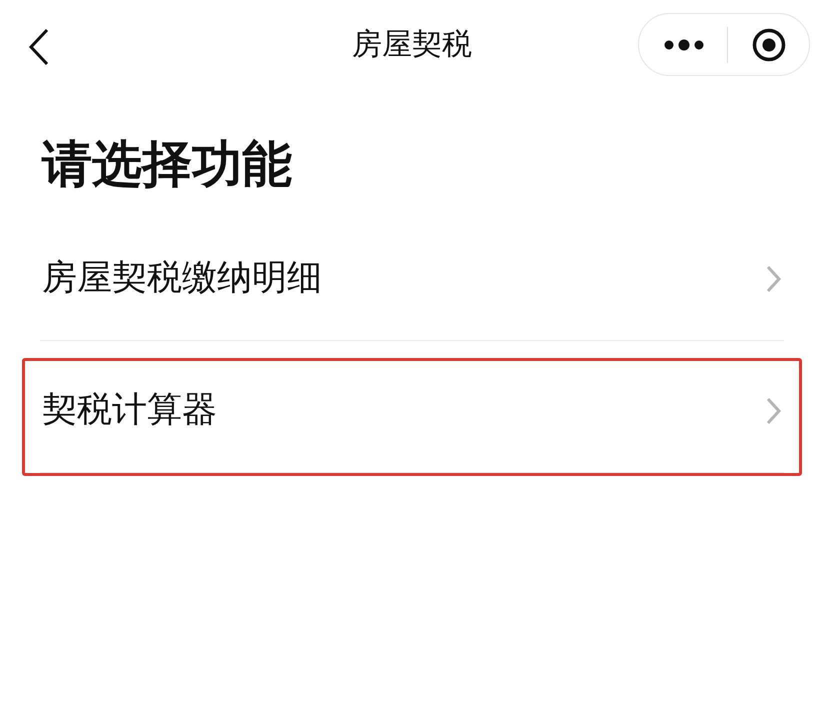  I want to click on close-icon, so click(769, 45).